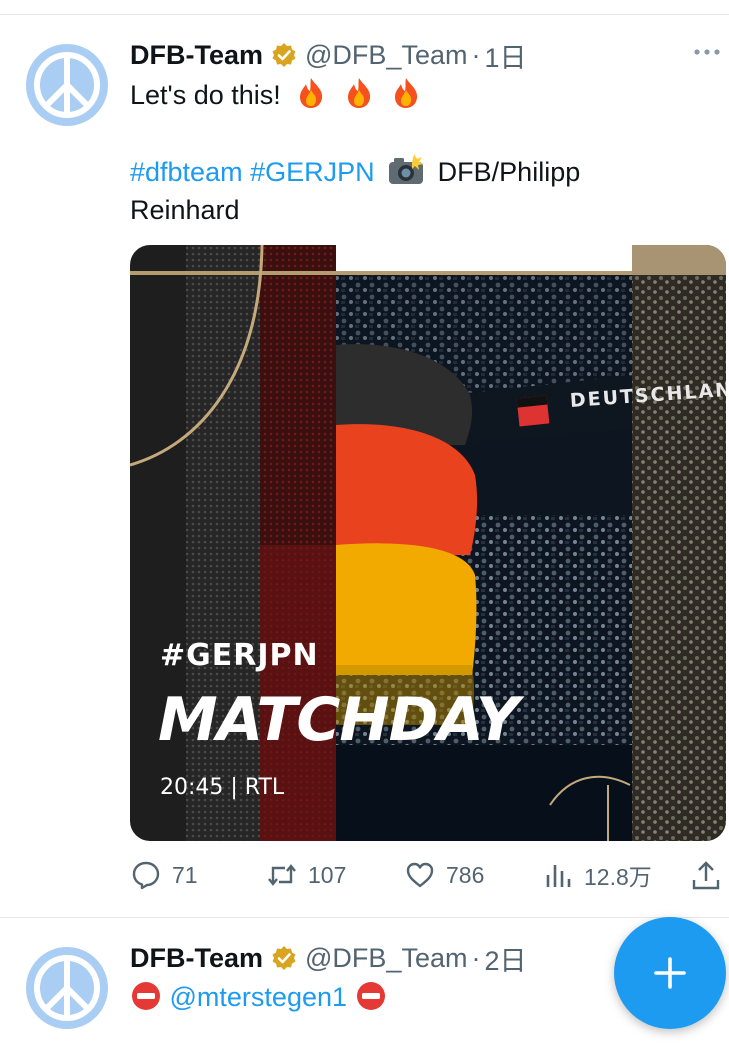 This screenshot has width=729, height=1052. Describe the element at coordinates (239, 655) in the screenshot. I see `image-hashtag: #GERJPN` at that location.